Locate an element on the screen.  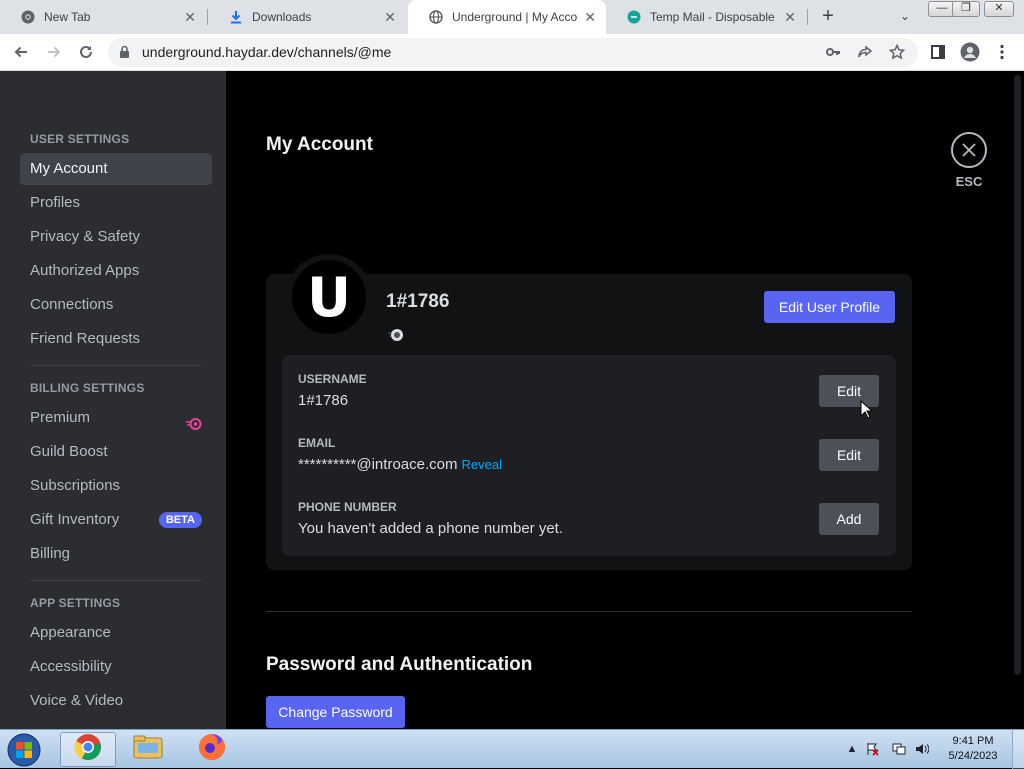
network-icon is located at coordinates (899, 749).